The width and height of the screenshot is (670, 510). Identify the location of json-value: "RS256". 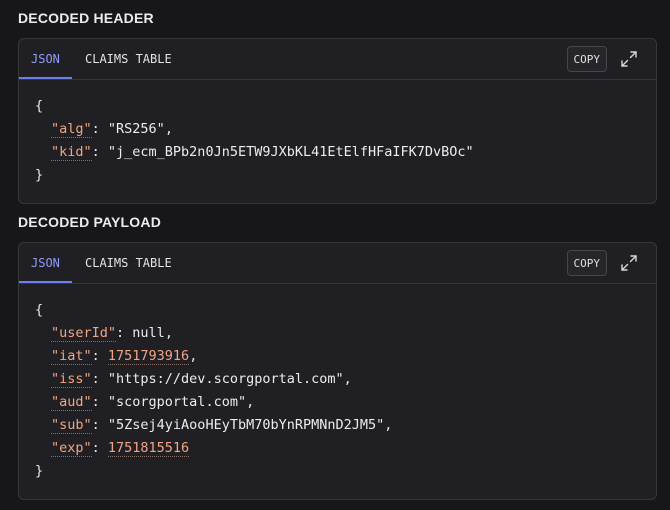
(136, 129).